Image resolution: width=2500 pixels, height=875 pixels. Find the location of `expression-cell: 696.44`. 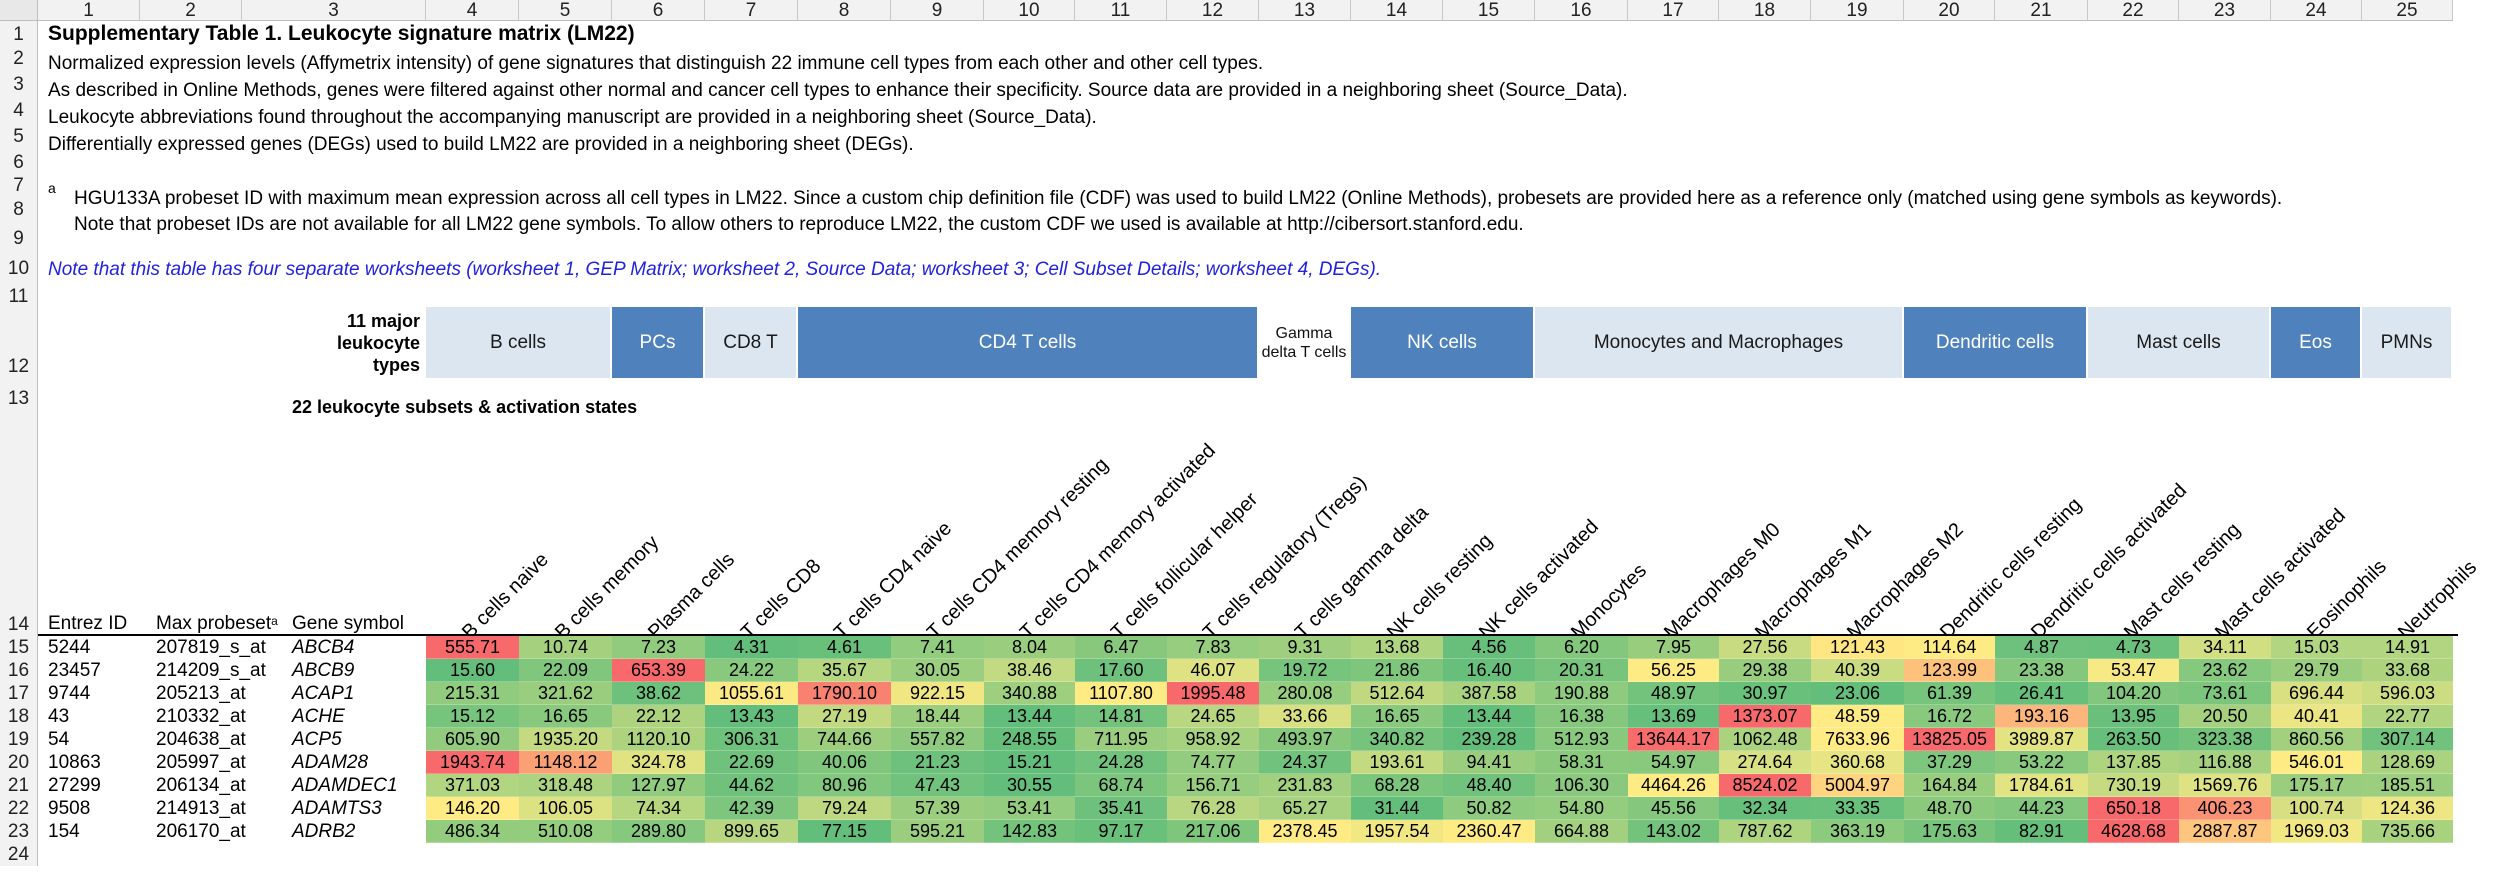

expression-cell: 696.44 is located at coordinates (2316, 693).